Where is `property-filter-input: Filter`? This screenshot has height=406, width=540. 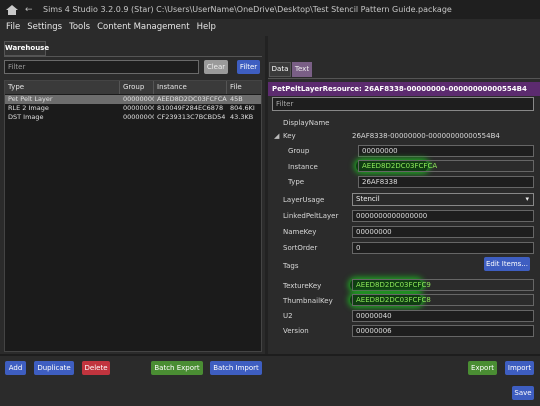
property-filter-input: Filter is located at coordinates (403, 104).